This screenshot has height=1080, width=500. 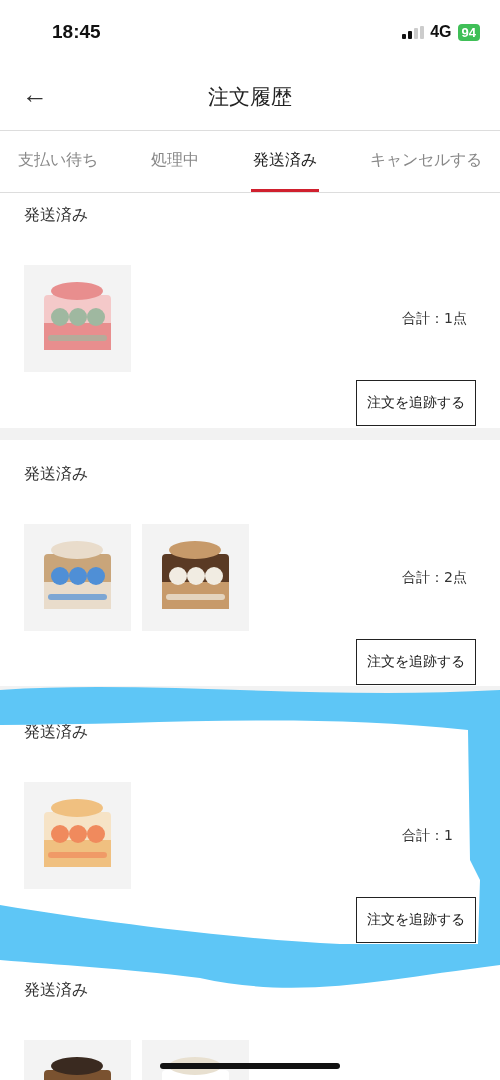 What do you see at coordinates (76, 32) in the screenshot?
I see `status-time: 18:45` at bounding box center [76, 32].